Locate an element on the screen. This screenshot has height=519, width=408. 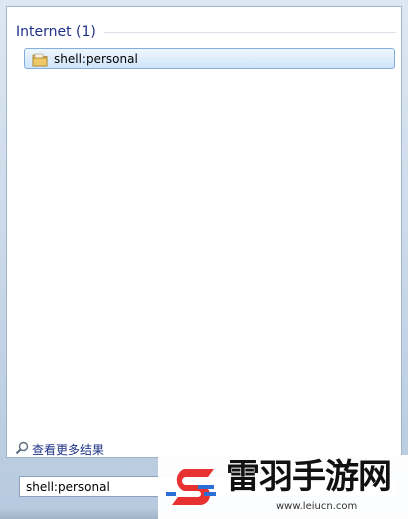
see-more-results-link: 查看更多结果 is located at coordinates (59, 449).